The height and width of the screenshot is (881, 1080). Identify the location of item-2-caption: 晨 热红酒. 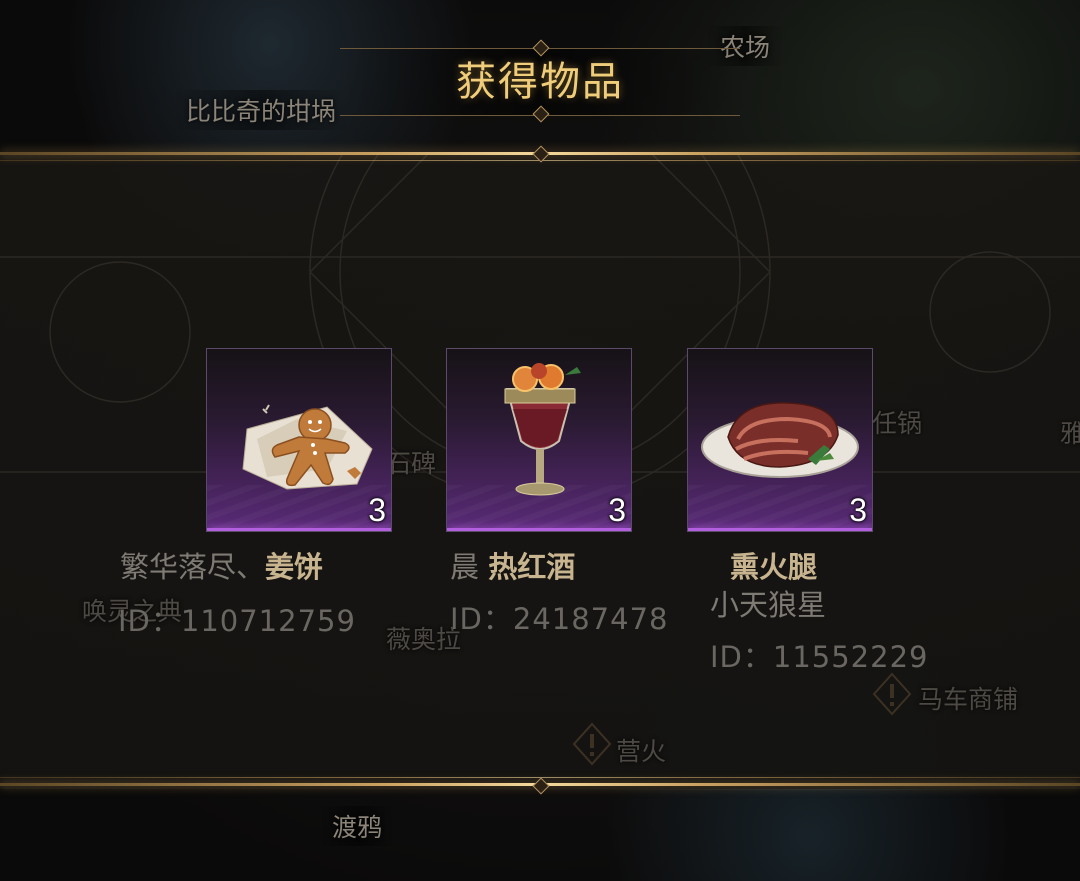
(512, 565).